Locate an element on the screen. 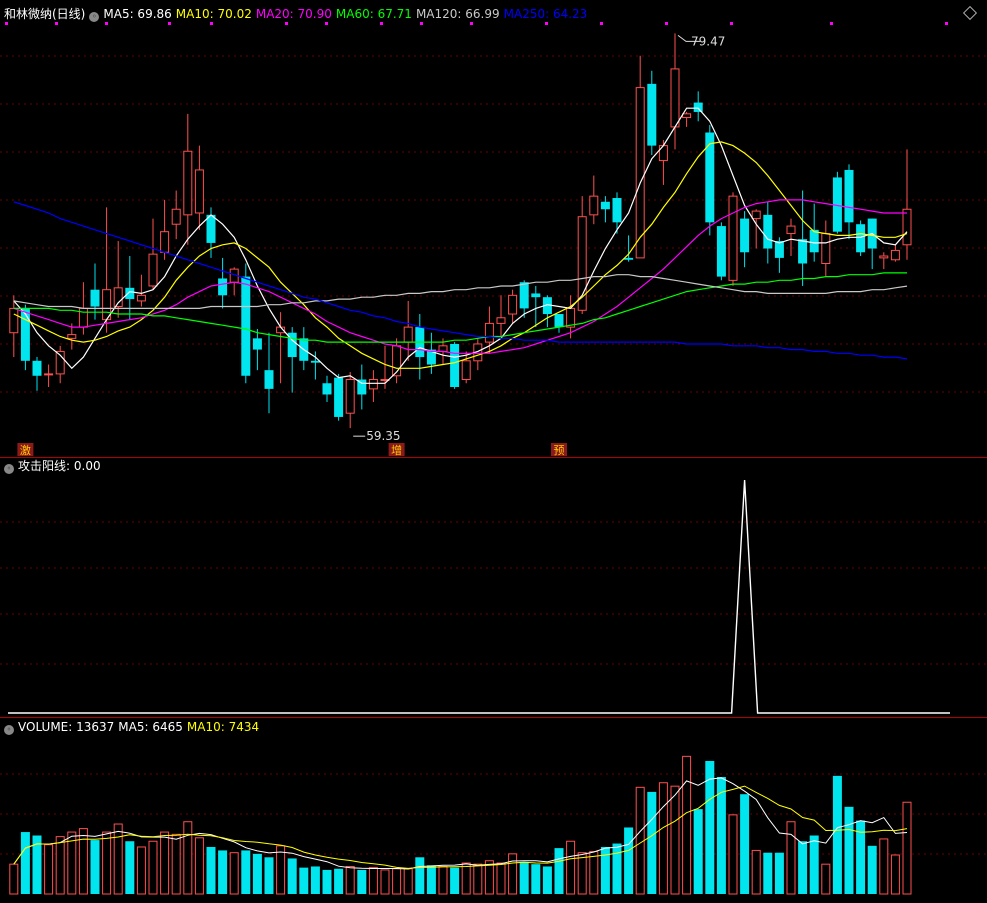 The width and height of the screenshot is (987, 903). signal-marker: 预 is located at coordinates (559, 450).